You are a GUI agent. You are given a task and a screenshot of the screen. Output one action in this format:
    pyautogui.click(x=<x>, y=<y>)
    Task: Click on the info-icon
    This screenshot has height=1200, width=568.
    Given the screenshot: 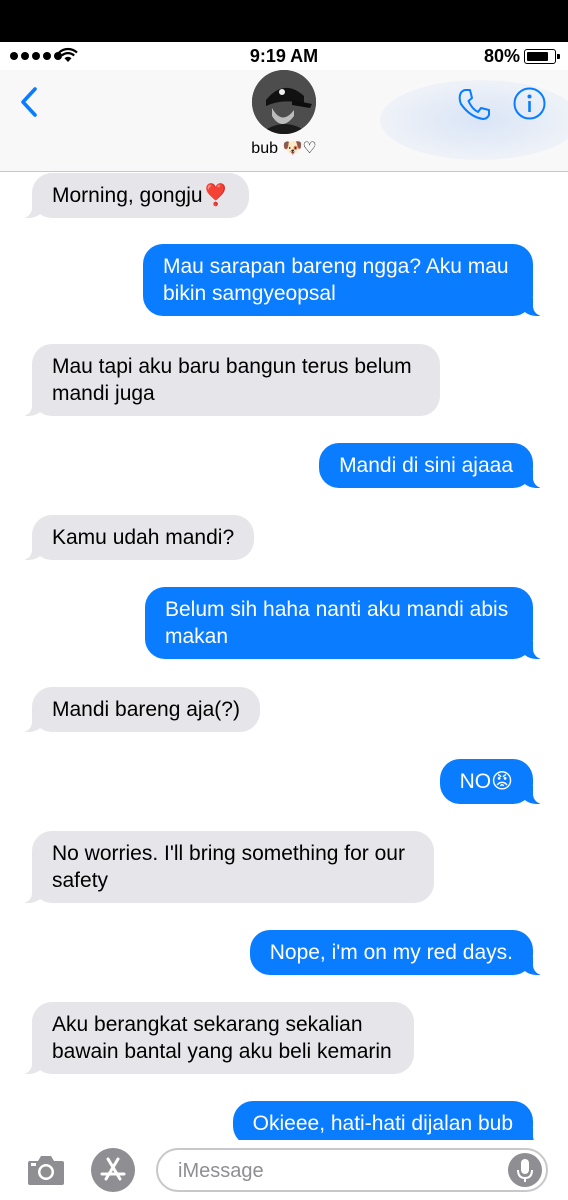 What is the action you would take?
    pyautogui.click(x=529, y=103)
    